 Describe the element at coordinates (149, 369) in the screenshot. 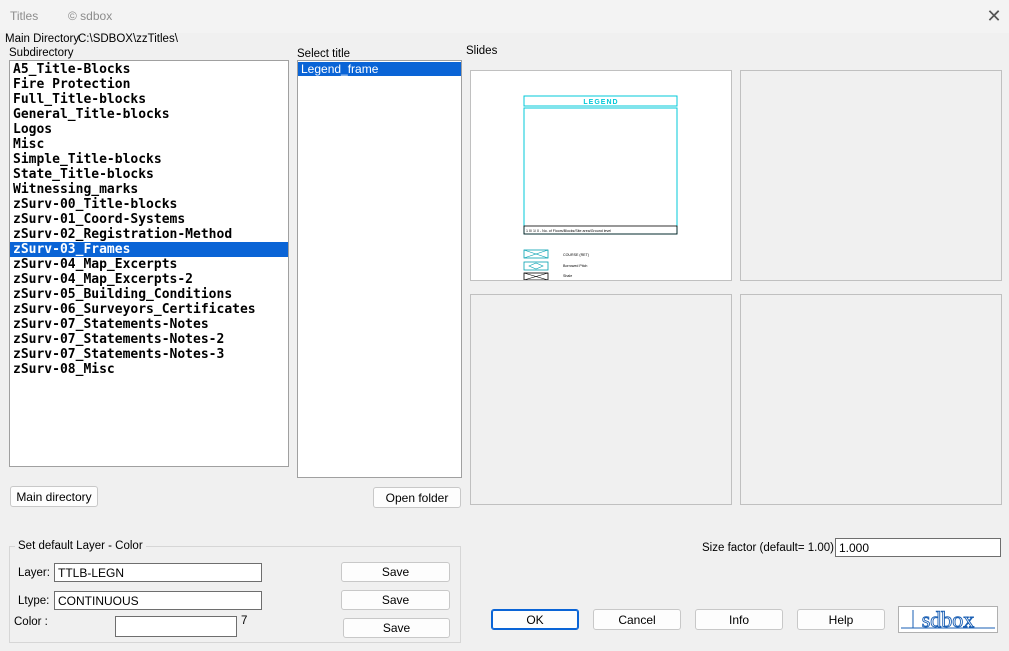

I see `subdirectory-item: zSurv-08_Misc` at that location.